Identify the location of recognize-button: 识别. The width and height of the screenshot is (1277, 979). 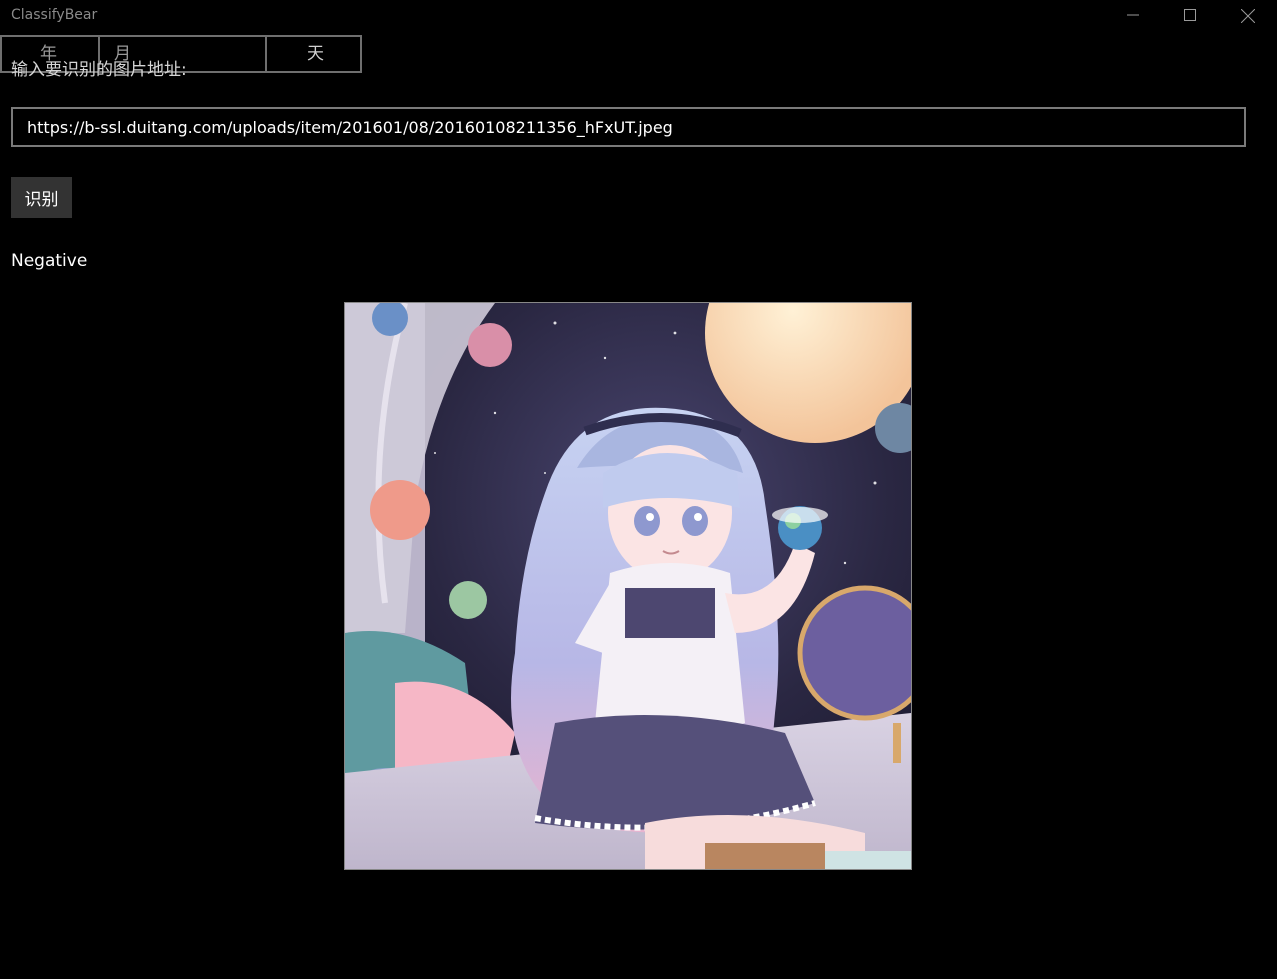
(41, 197).